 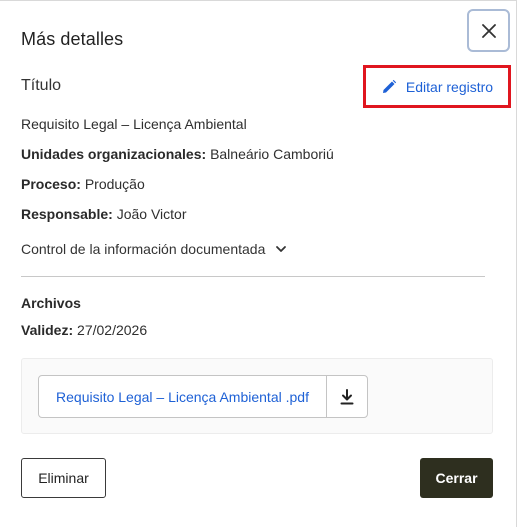 What do you see at coordinates (47, 330) in the screenshot?
I see `validity-label: Validez:` at bounding box center [47, 330].